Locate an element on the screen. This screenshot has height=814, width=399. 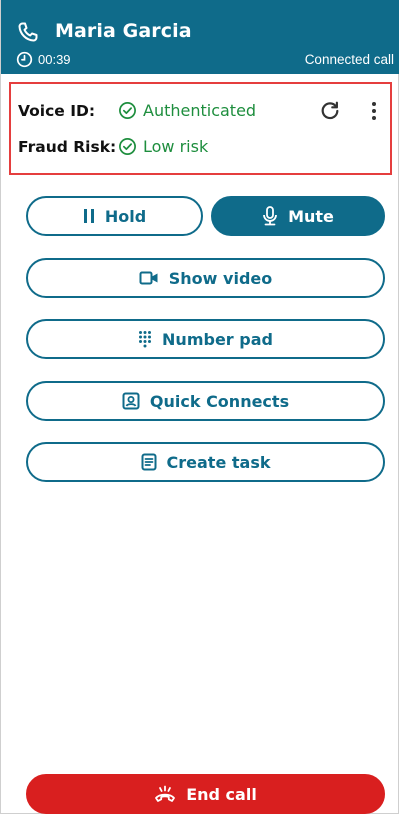
fraud-risk-label: Fraud Risk: is located at coordinates (67, 146).